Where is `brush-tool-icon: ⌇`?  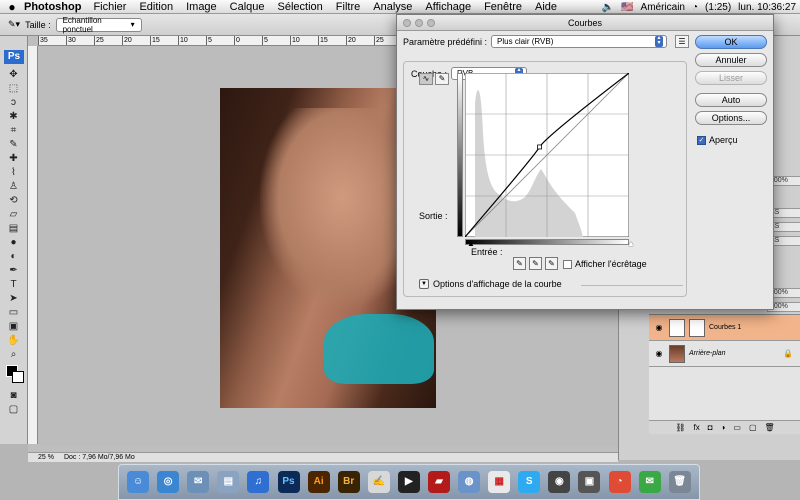
brush-tool-icon: ⌇ is located at coordinates (14, 172).